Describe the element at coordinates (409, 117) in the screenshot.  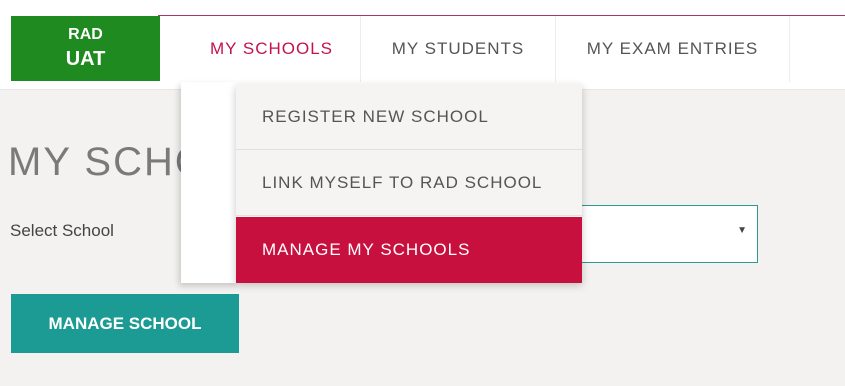
I see `menu-item-register-new-school: REGISTER NEW SCHOOL` at that location.